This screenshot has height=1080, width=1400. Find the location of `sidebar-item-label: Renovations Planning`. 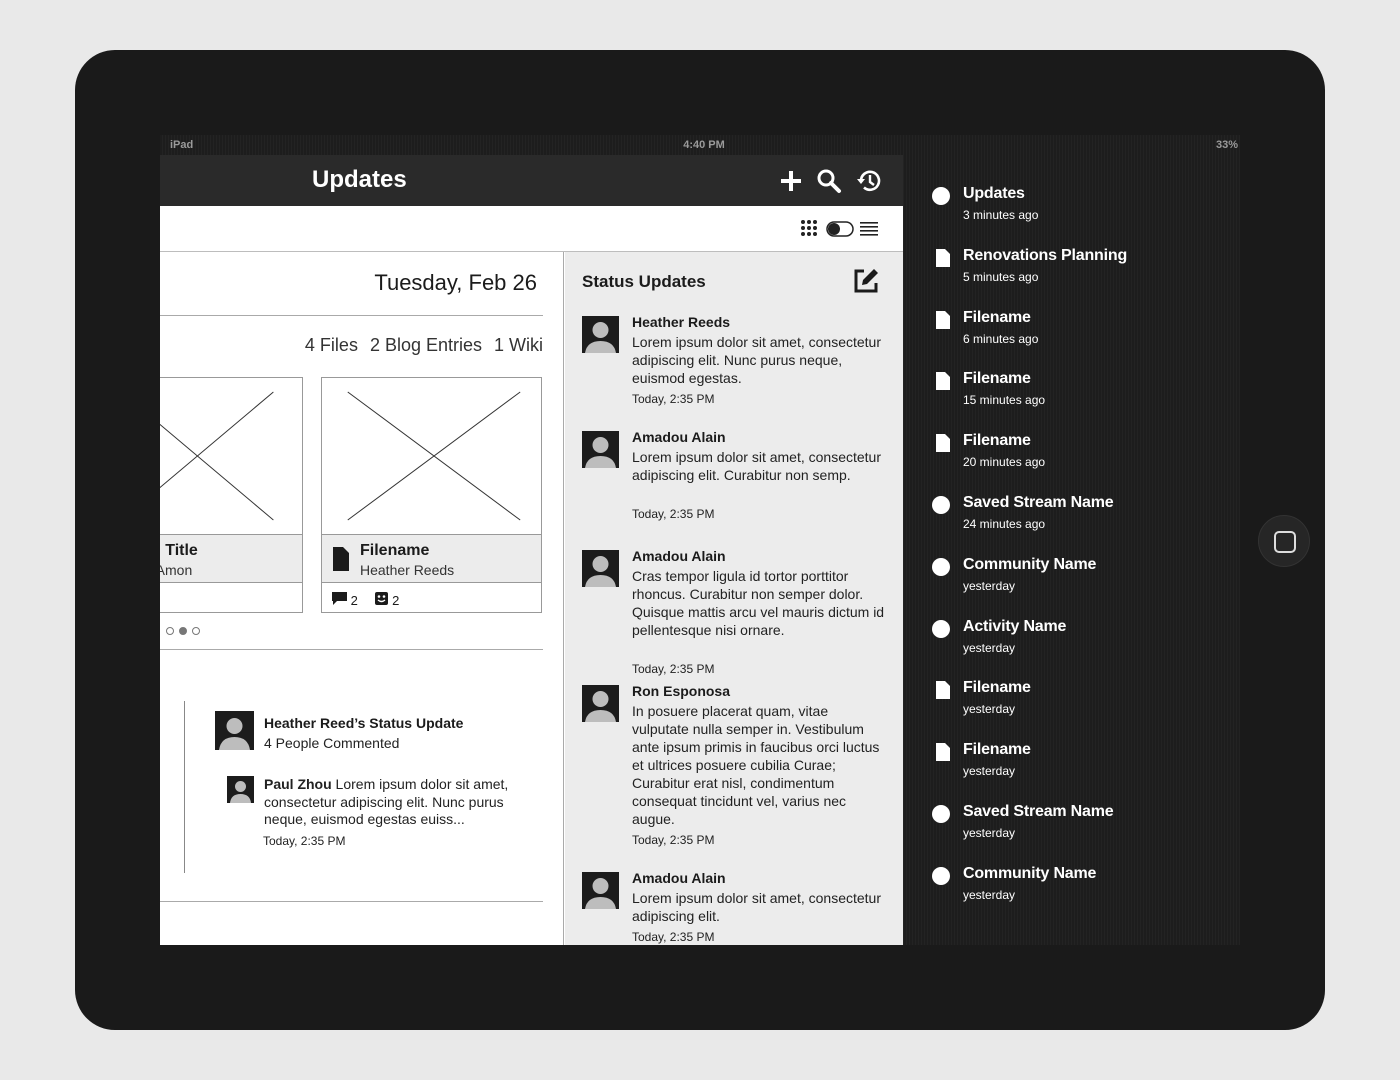

sidebar-item-label: Renovations Planning is located at coordinates (1045, 255).